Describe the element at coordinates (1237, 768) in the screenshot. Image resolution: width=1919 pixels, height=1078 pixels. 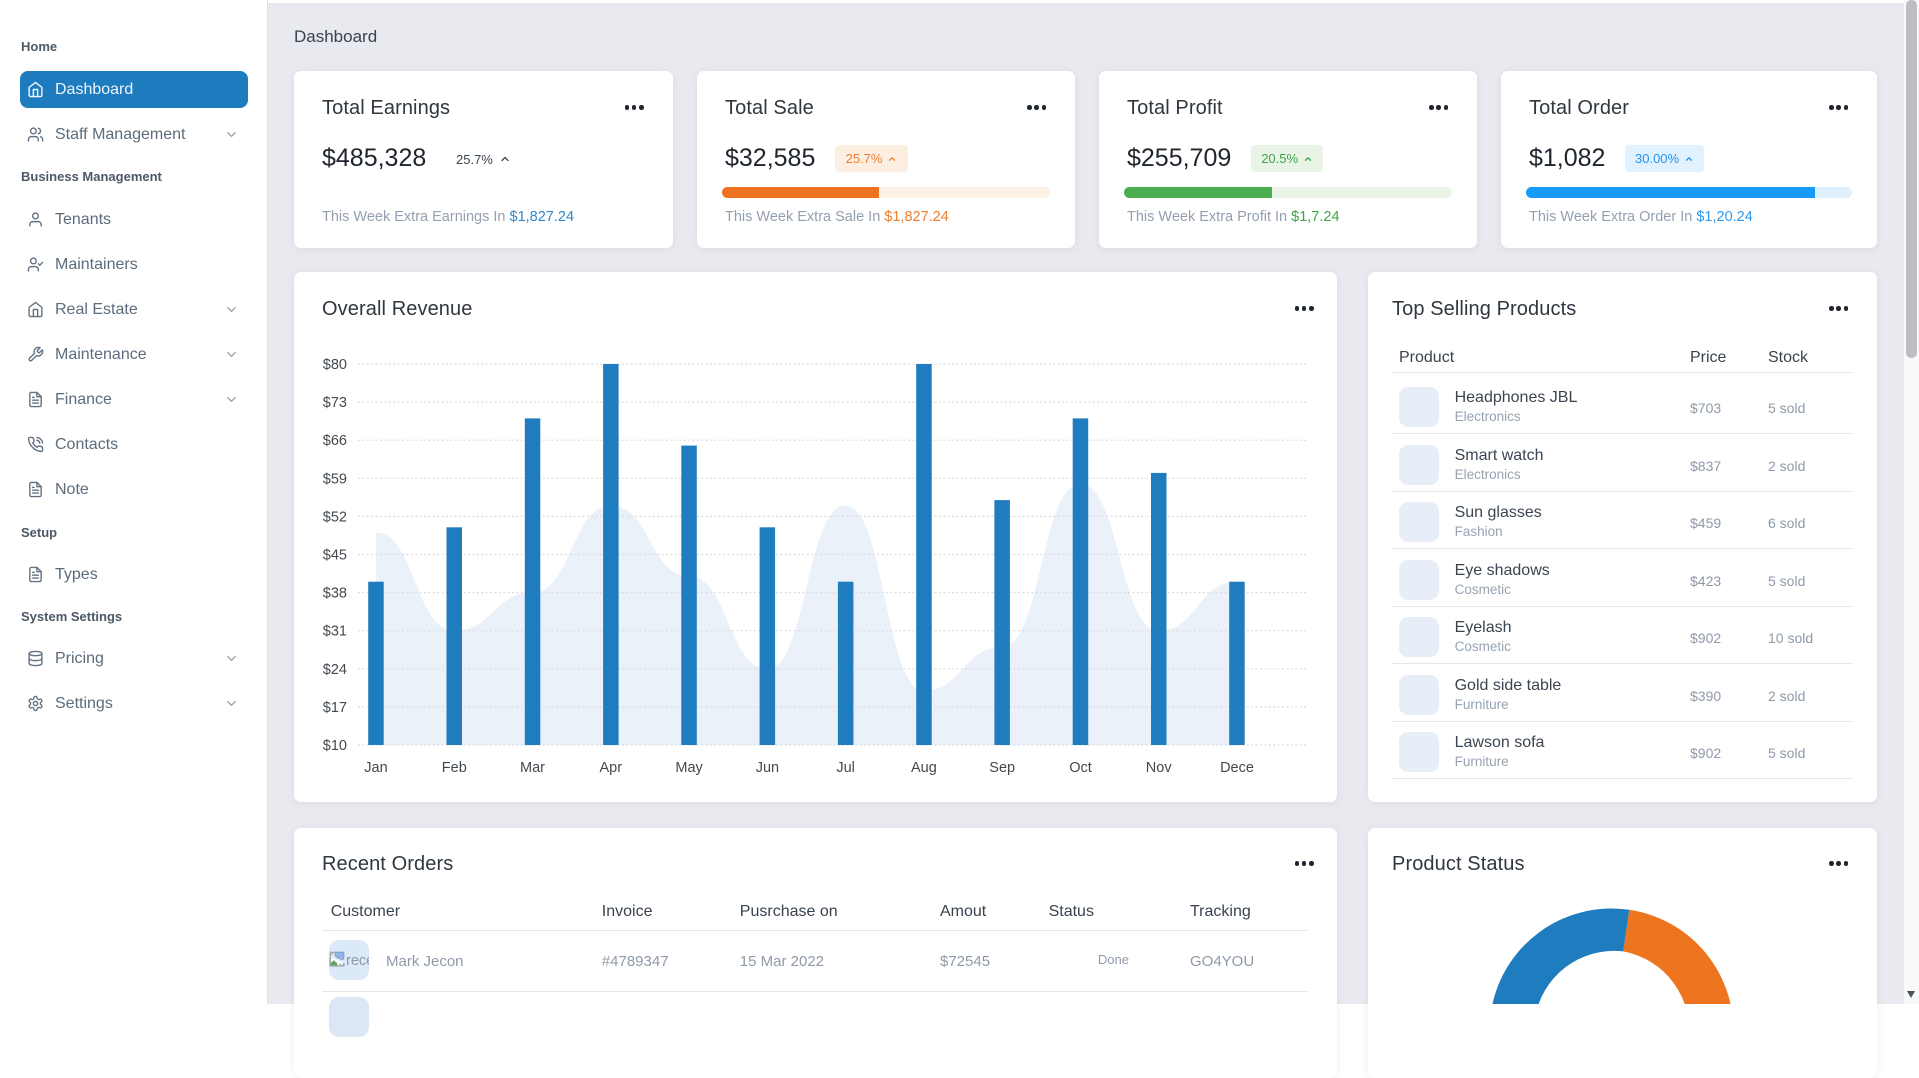
I see `svg-text: Dece` at that location.